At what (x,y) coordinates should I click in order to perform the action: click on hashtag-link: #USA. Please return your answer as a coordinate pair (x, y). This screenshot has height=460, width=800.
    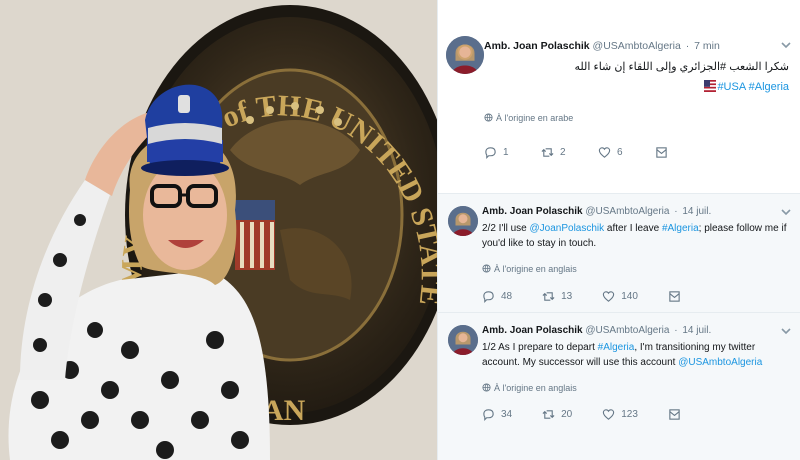
    Looking at the image, I should click on (731, 87).